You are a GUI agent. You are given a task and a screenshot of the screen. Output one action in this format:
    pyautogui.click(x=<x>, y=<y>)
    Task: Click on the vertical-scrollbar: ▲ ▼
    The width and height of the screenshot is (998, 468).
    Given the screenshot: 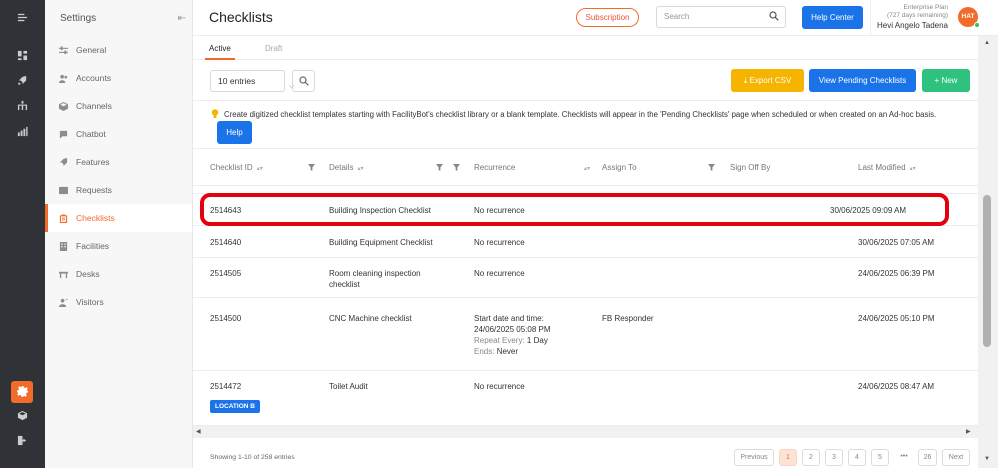 What is the action you would take?
    pyautogui.click(x=988, y=252)
    